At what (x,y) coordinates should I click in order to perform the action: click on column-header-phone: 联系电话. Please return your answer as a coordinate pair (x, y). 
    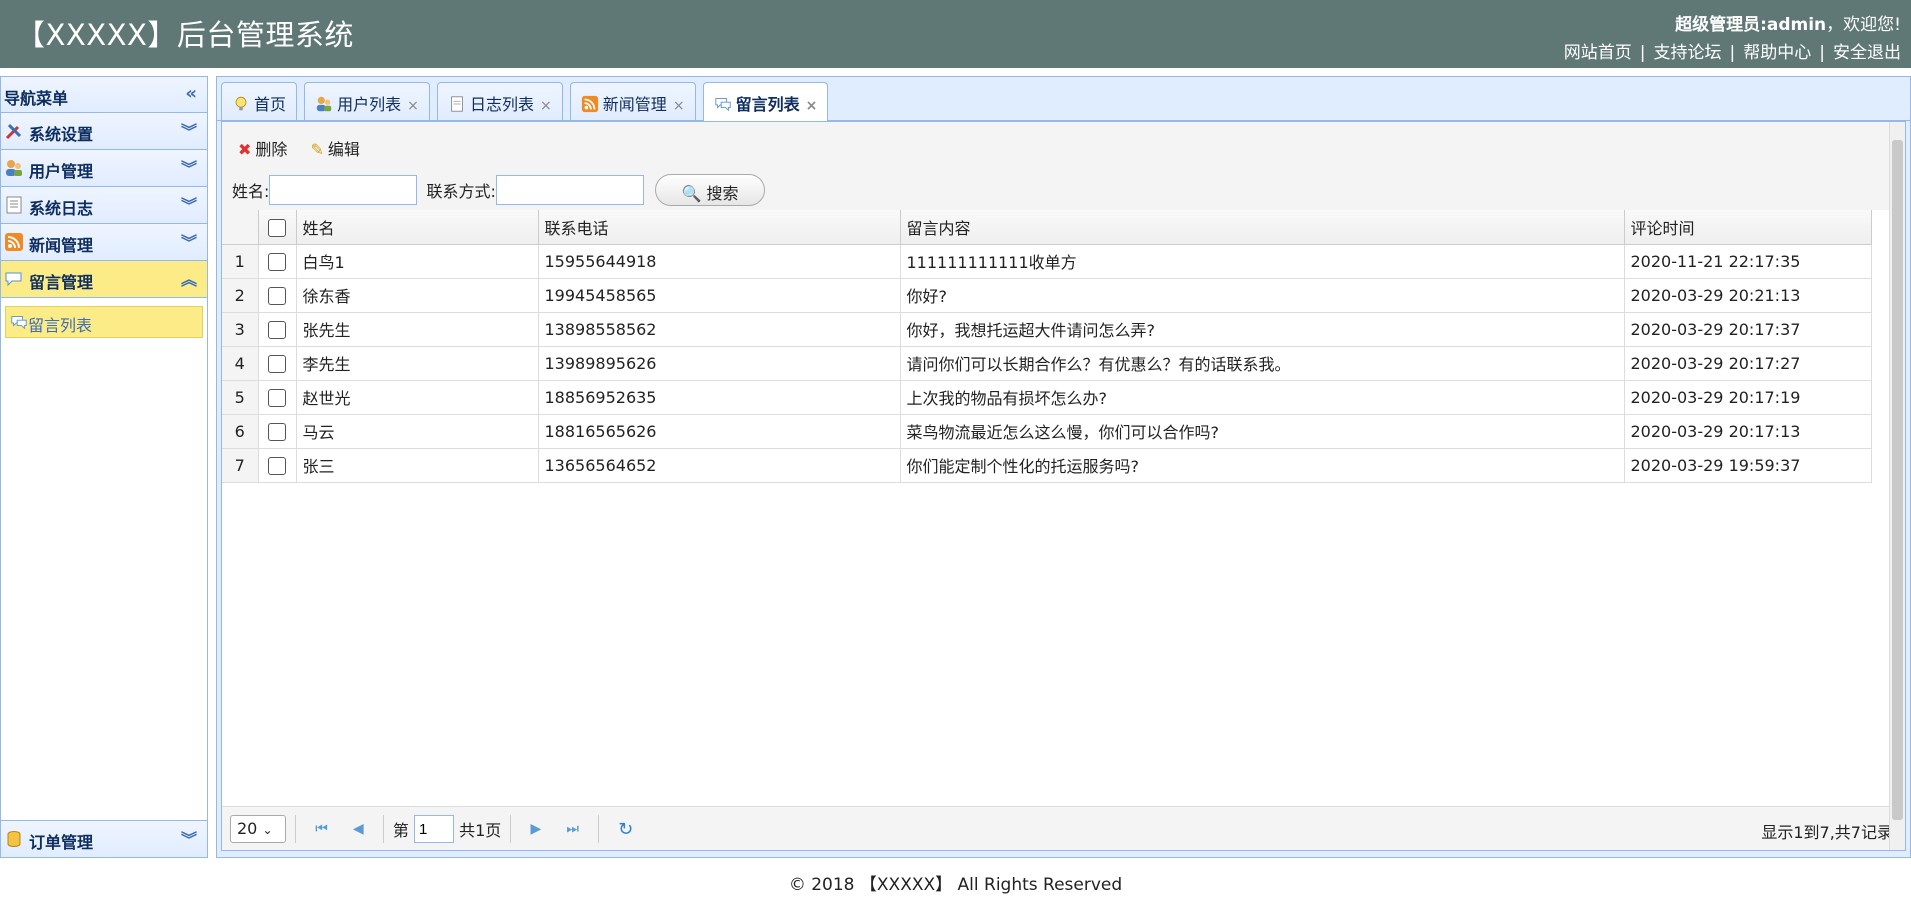
    Looking at the image, I should click on (719, 227).